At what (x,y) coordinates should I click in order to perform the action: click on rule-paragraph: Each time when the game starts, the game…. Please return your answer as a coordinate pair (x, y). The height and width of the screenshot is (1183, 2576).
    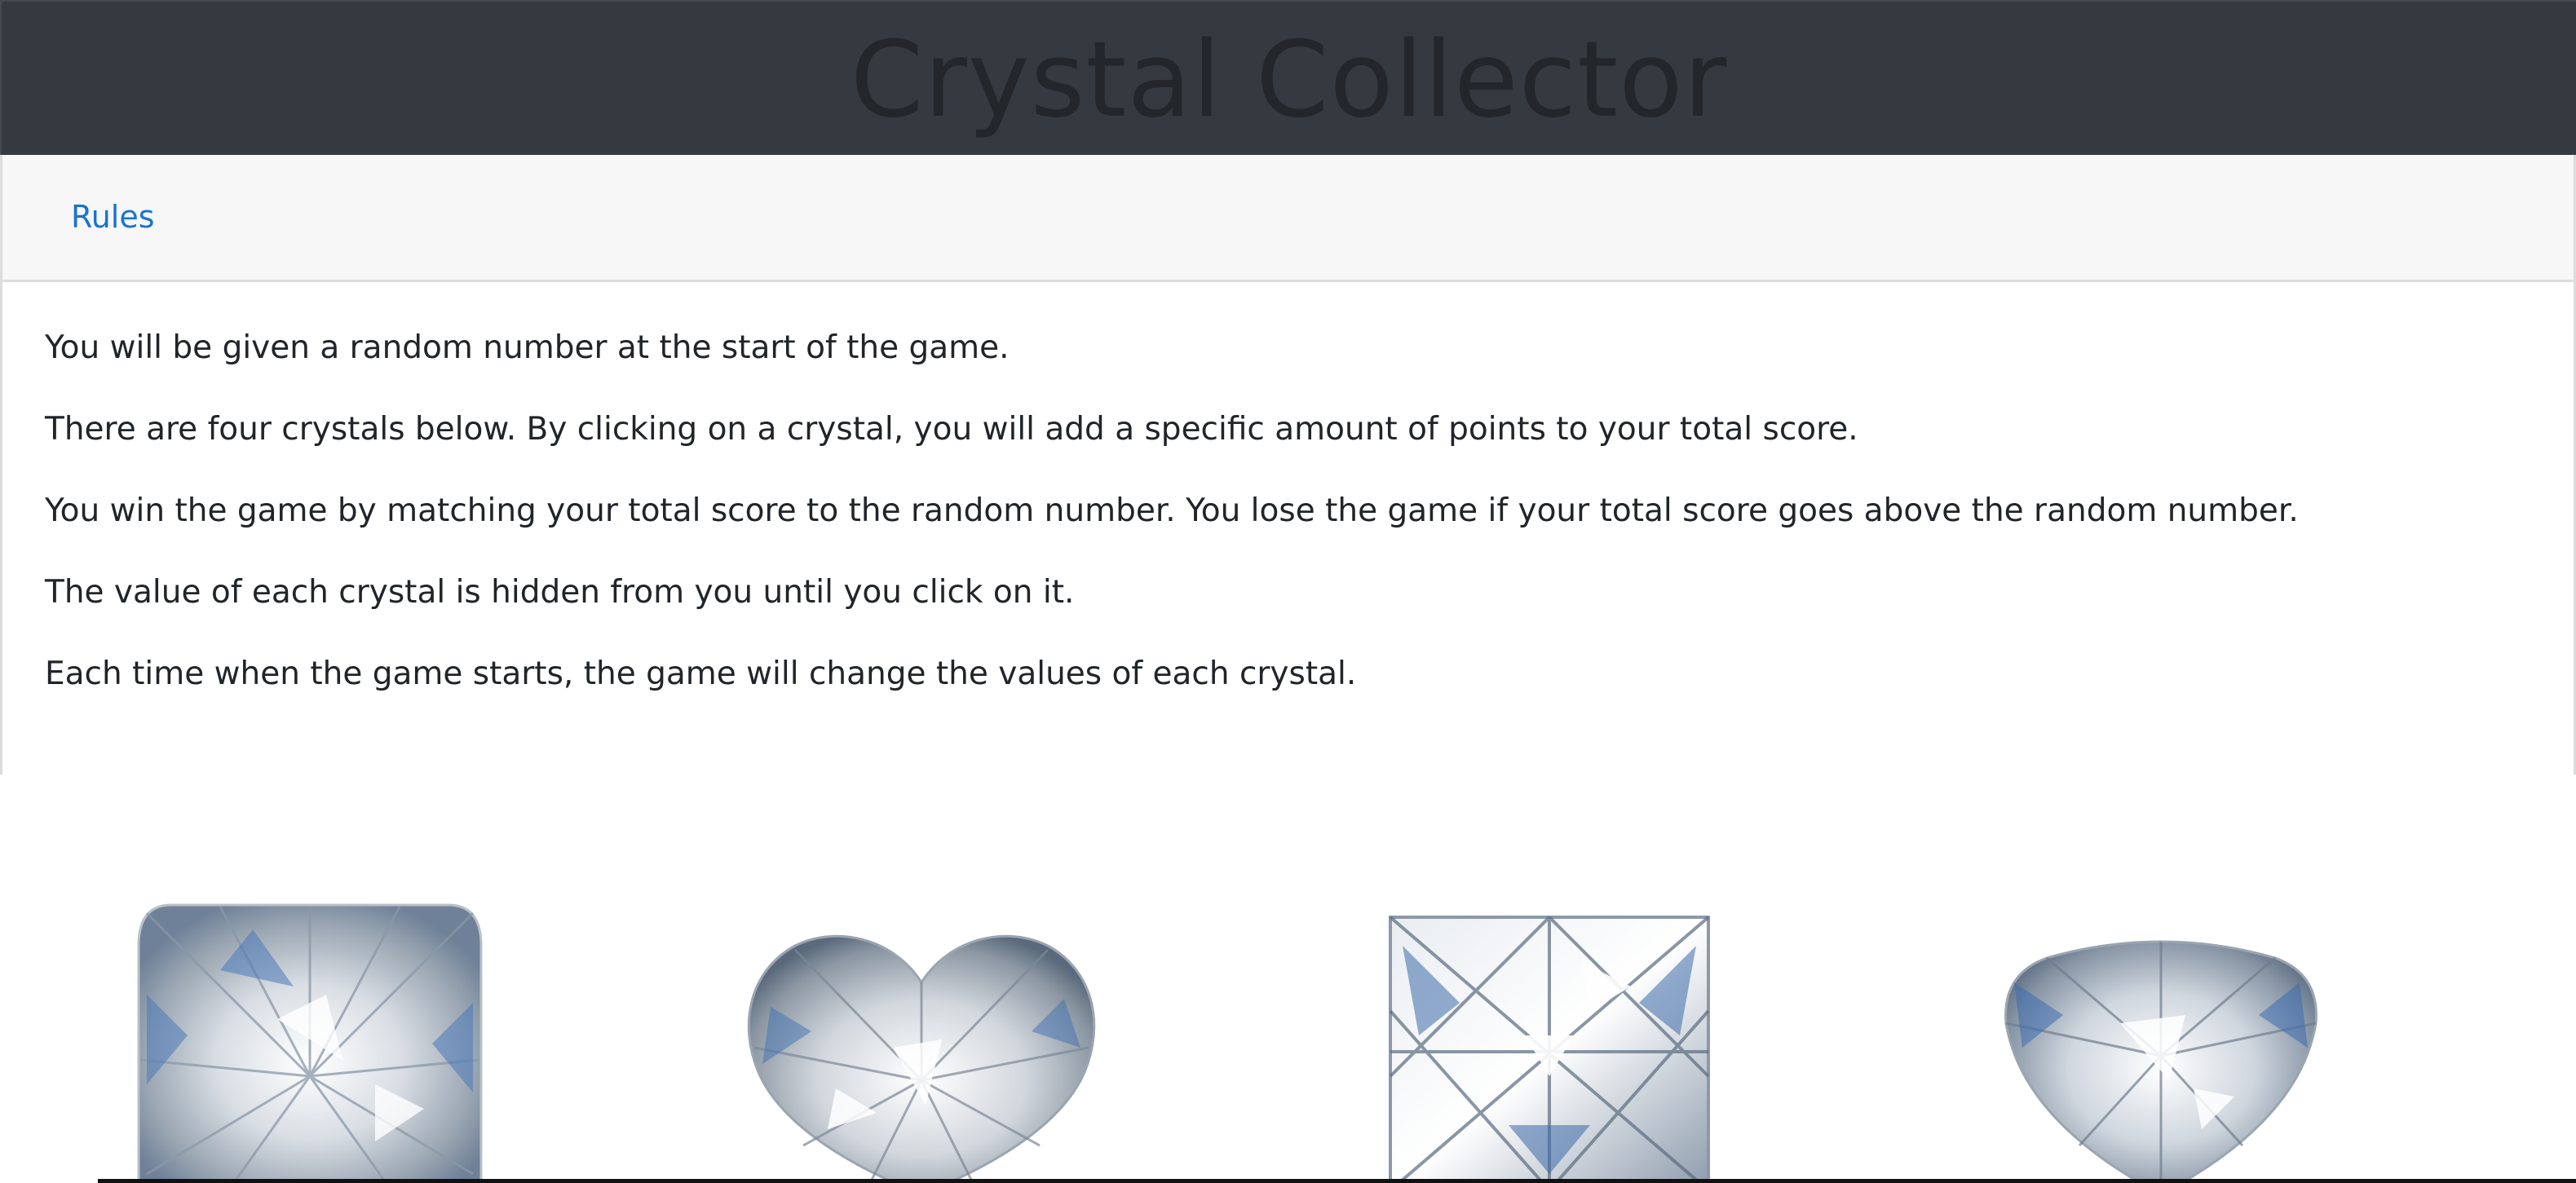
    Looking at the image, I should click on (701, 674).